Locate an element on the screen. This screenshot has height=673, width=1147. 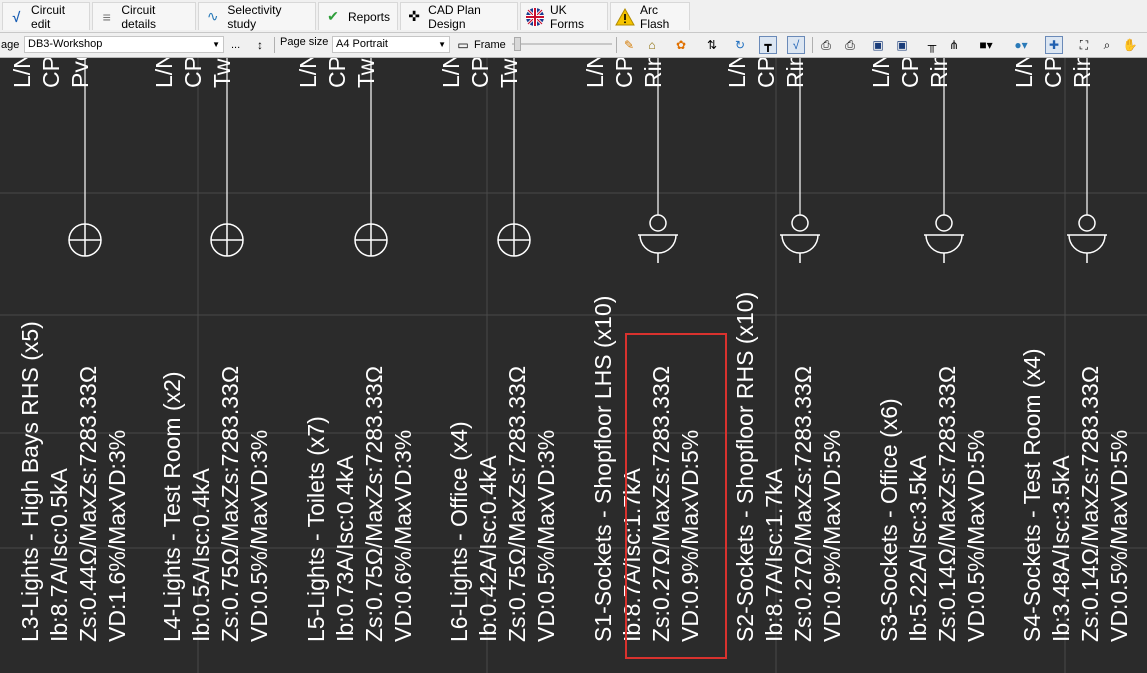
puzzle-icon: ✚ is located at coordinates (1054, 45).